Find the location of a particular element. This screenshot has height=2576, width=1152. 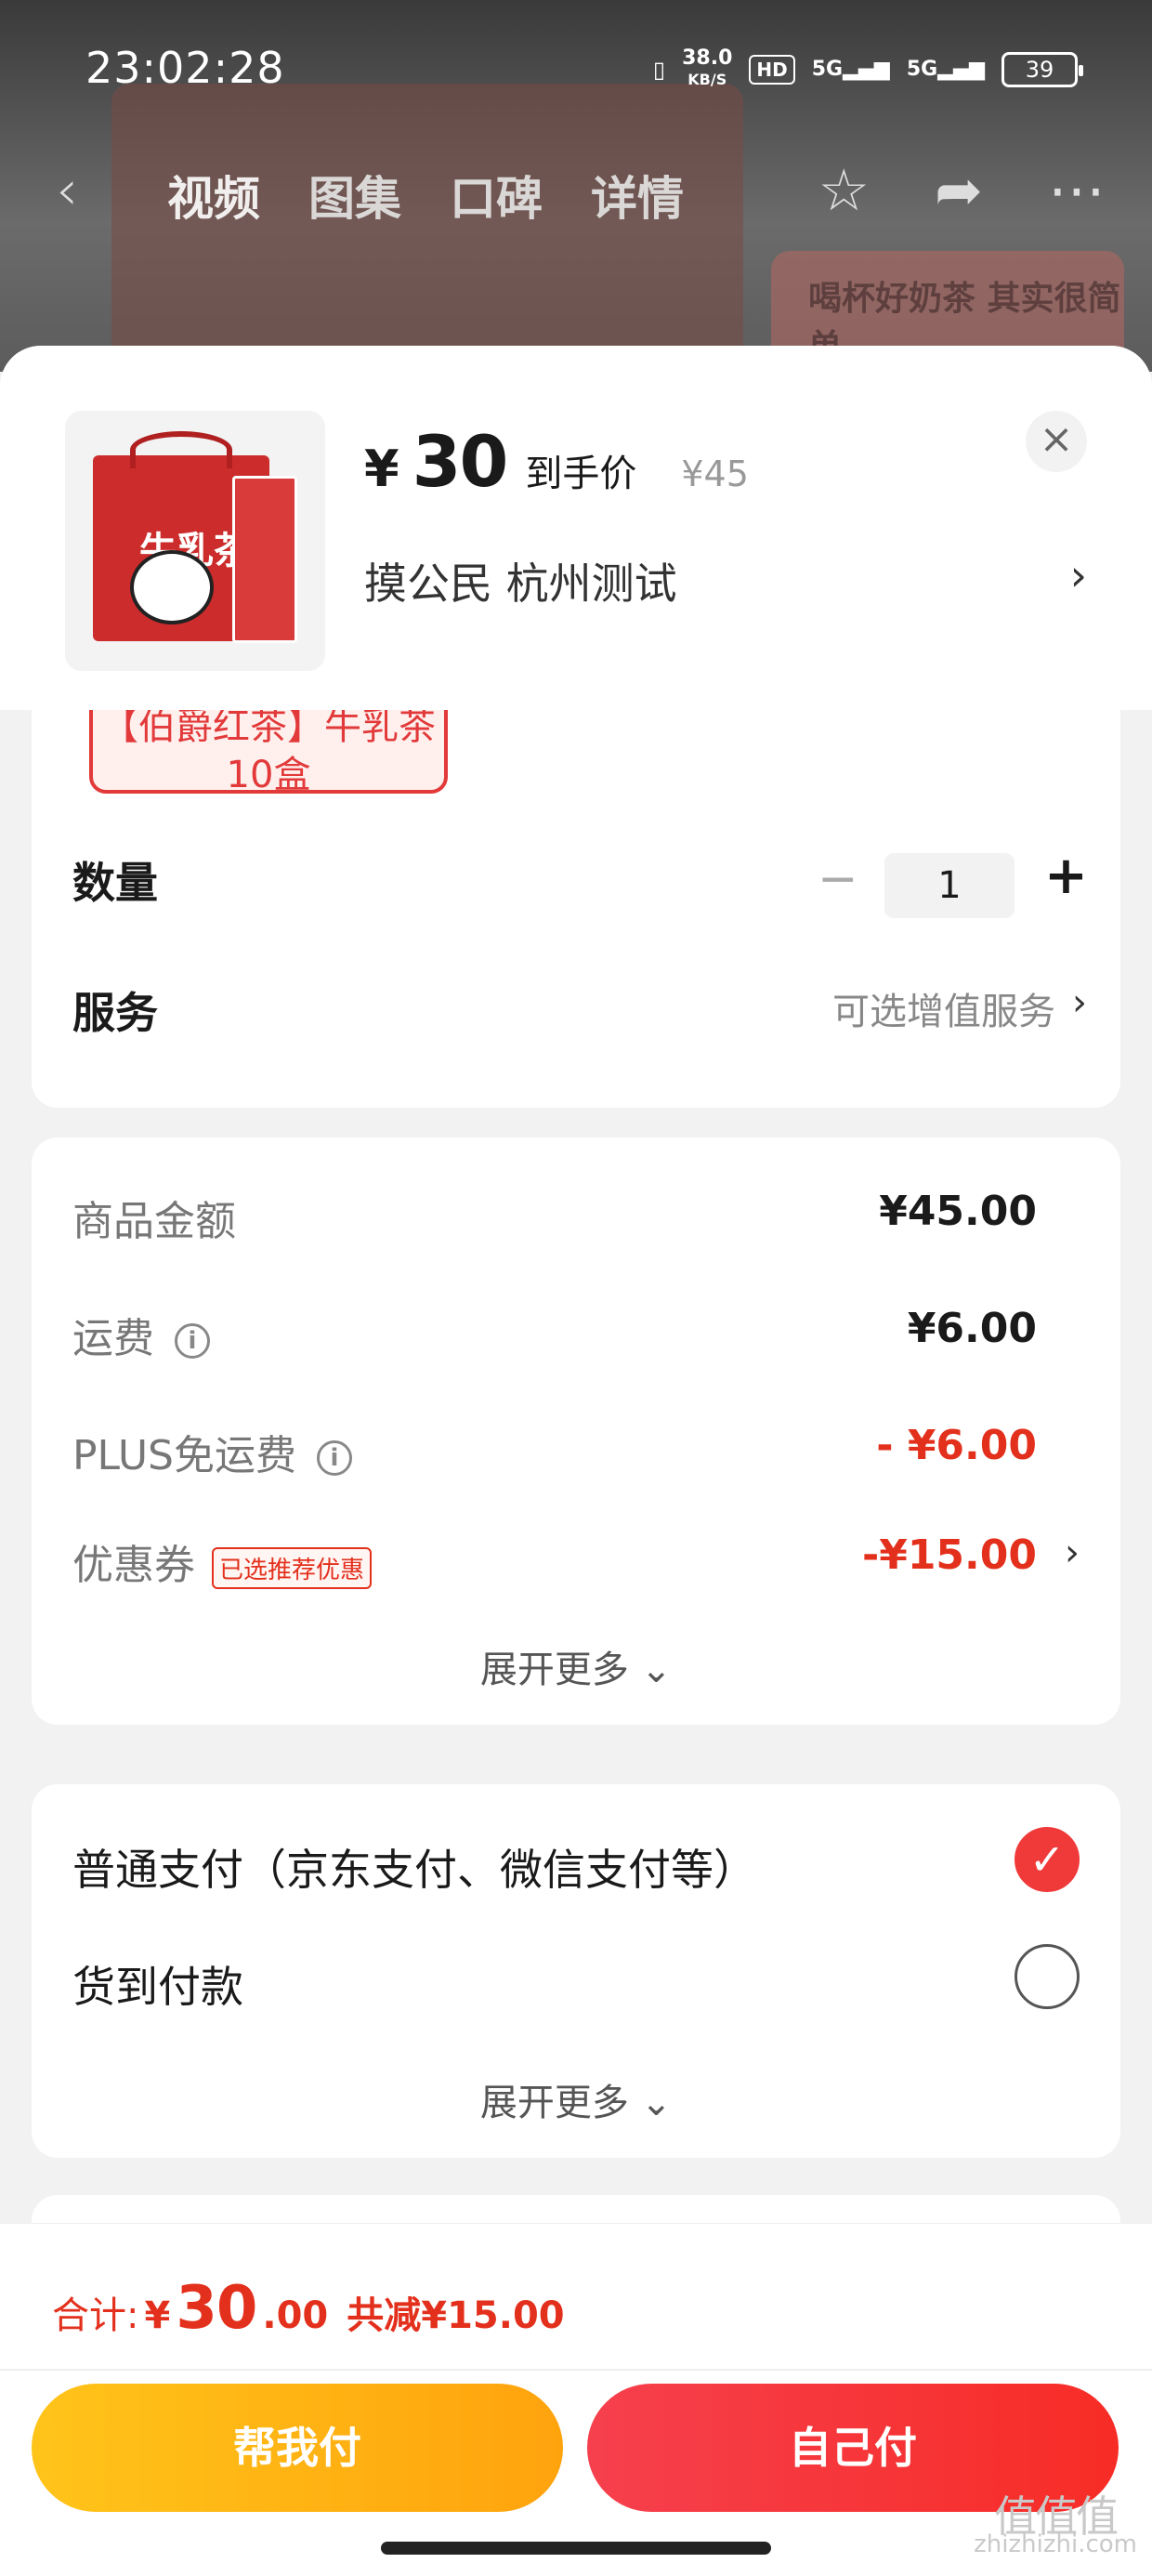

status-time: 23:02:28 is located at coordinates (185, 68).